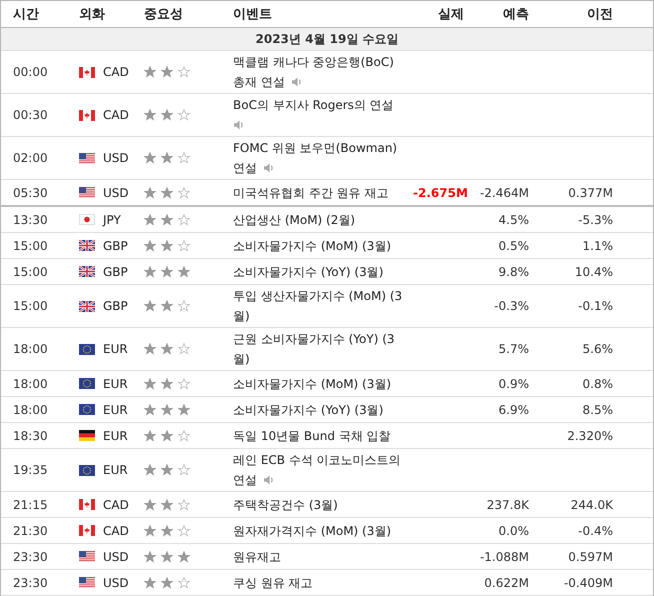 This screenshot has width=654, height=596. What do you see at coordinates (30, 505) in the screenshot?
I see `time-cell-text: 21:15` at bounding box center [30, 505].